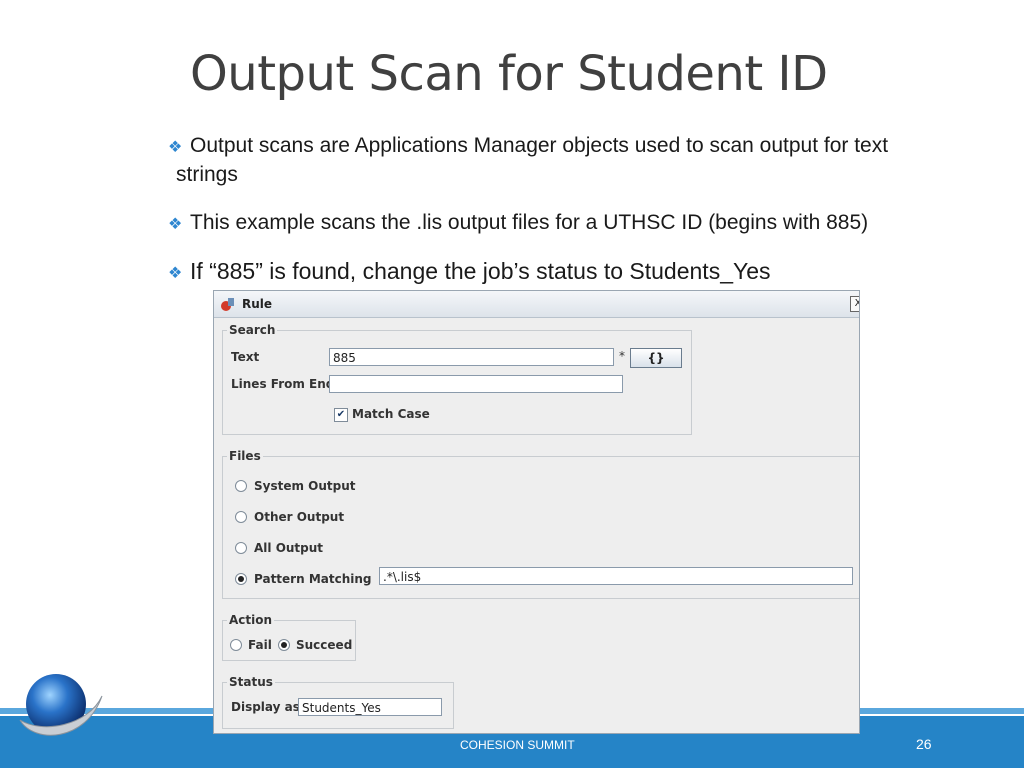 This screenshot has height=768, width=1024. Describe the element at coordinates (854, 304) in the screenshot. I see `close-icon: X` at that location.